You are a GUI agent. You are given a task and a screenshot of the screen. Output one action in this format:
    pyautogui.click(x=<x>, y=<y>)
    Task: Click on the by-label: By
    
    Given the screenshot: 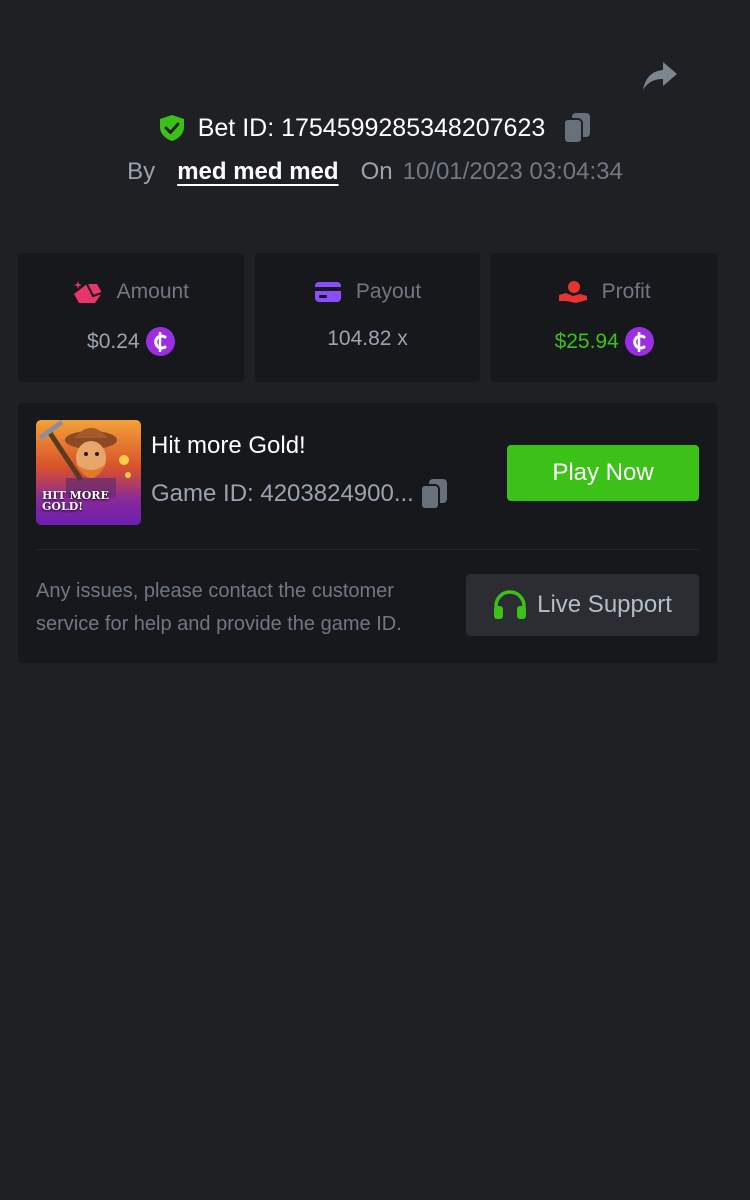 What is the action you would take?
    pyautogui.click(x=141, y=171)
    